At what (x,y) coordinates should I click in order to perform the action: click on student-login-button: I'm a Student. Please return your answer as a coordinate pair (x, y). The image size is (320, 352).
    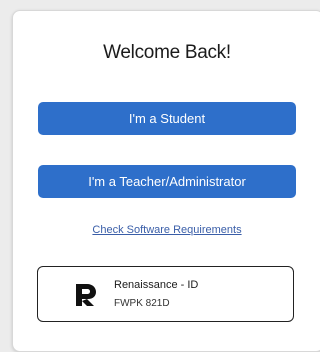
    Looking at the image, I should click on (167, 118).